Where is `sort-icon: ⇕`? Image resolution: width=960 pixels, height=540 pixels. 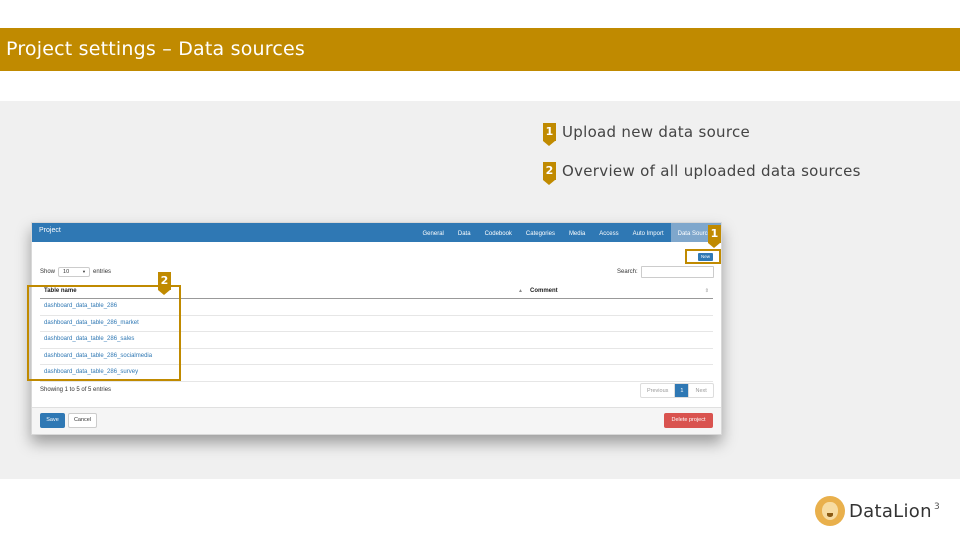
sort-icon: ⇕ is located at coordinates (706, 291).